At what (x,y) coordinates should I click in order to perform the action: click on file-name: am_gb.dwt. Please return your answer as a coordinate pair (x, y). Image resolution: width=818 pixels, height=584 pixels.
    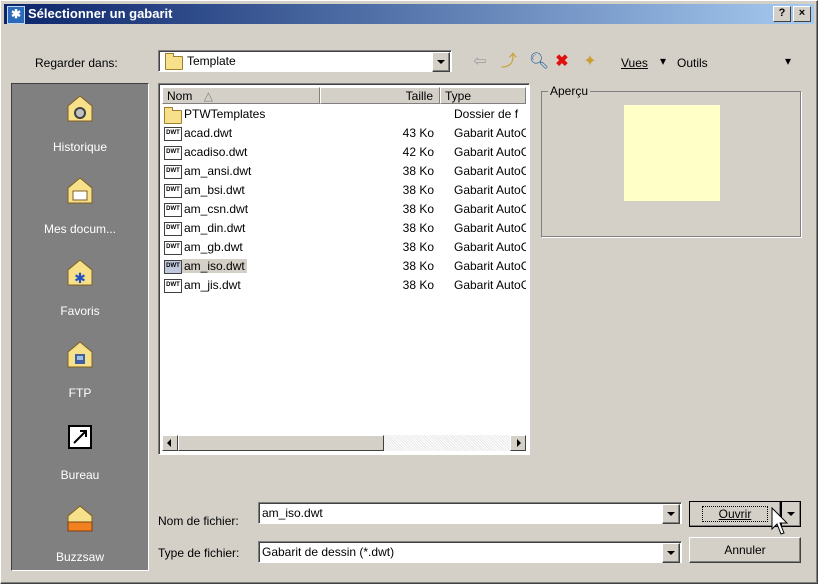
    Looking at the image, I should click on (213, 247).